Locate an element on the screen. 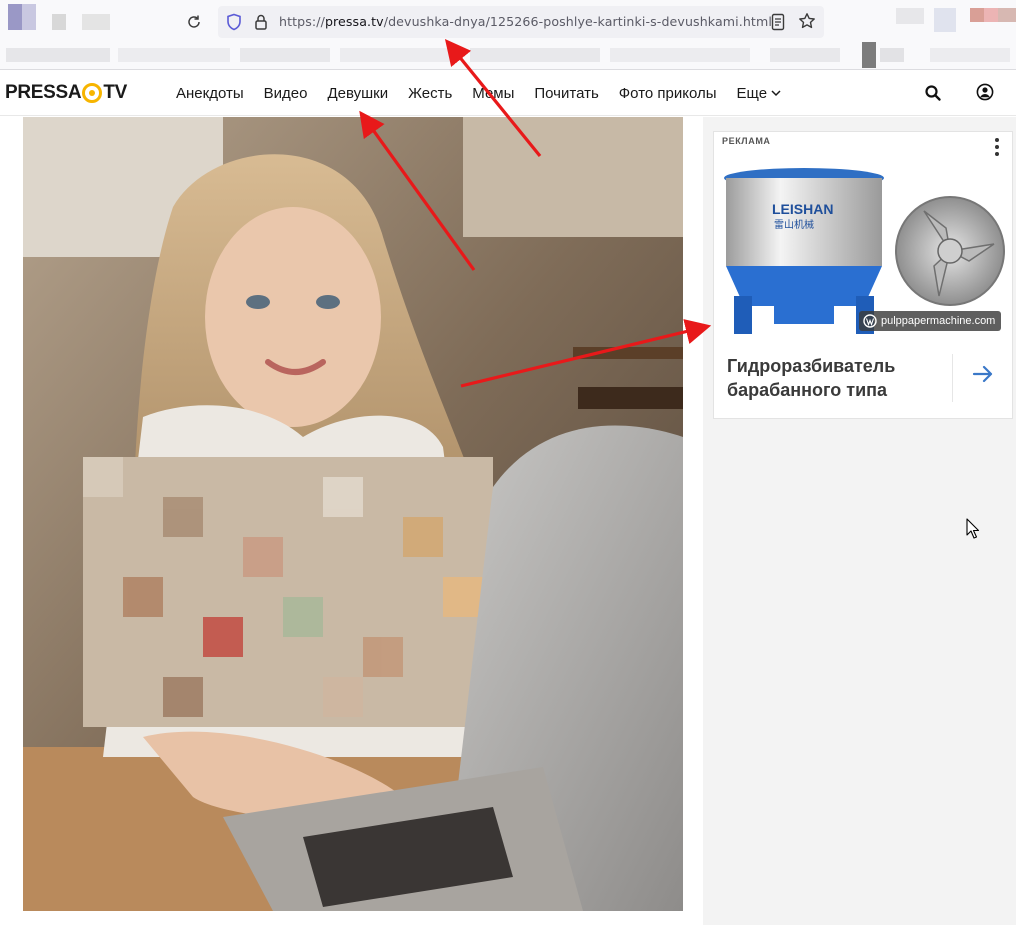 This screenshot has height=925, width=1016. reload-icon is located at coordinates (194, 21).